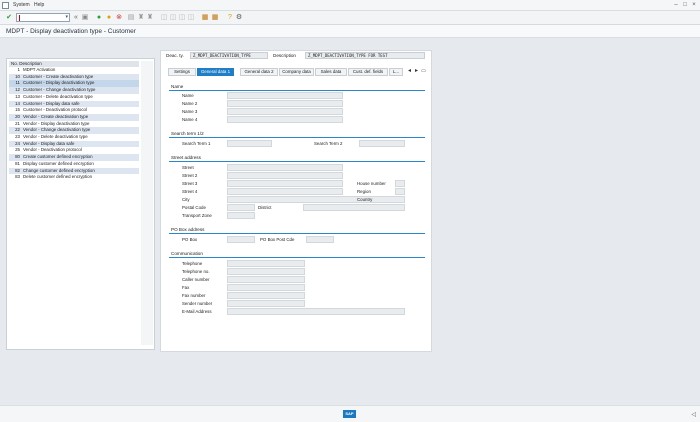 The height and width of the screenshot is (422, 700). I want to click on list-item: 25 Vendor - Deactivation protocol, so click(74, 150).